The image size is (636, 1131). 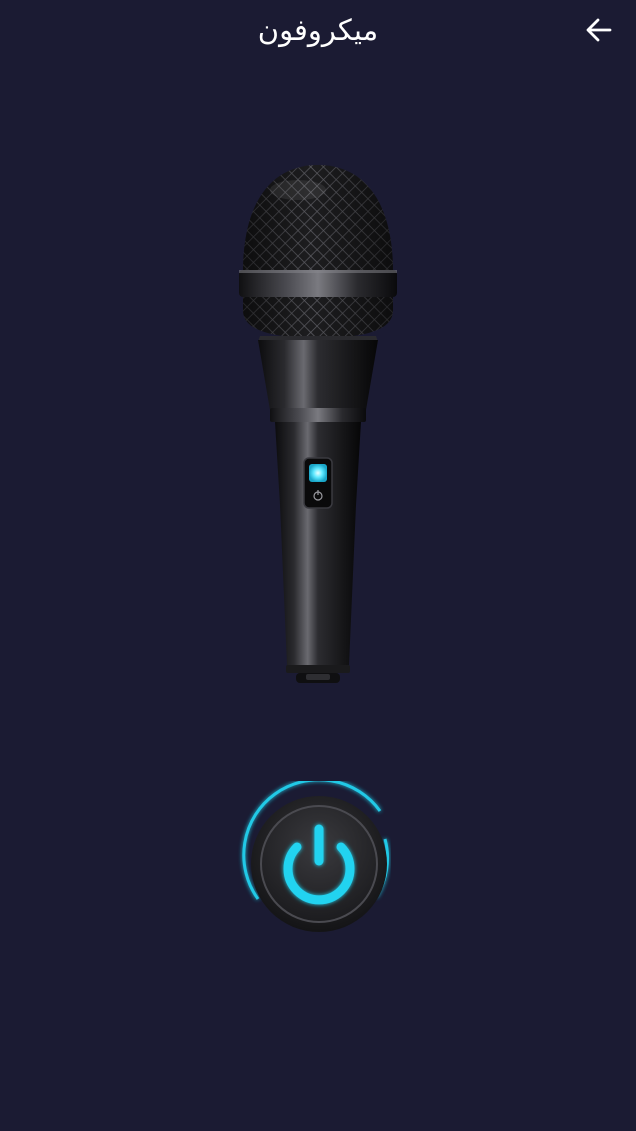 I want to click on back-button, so click(x=599, y=30).